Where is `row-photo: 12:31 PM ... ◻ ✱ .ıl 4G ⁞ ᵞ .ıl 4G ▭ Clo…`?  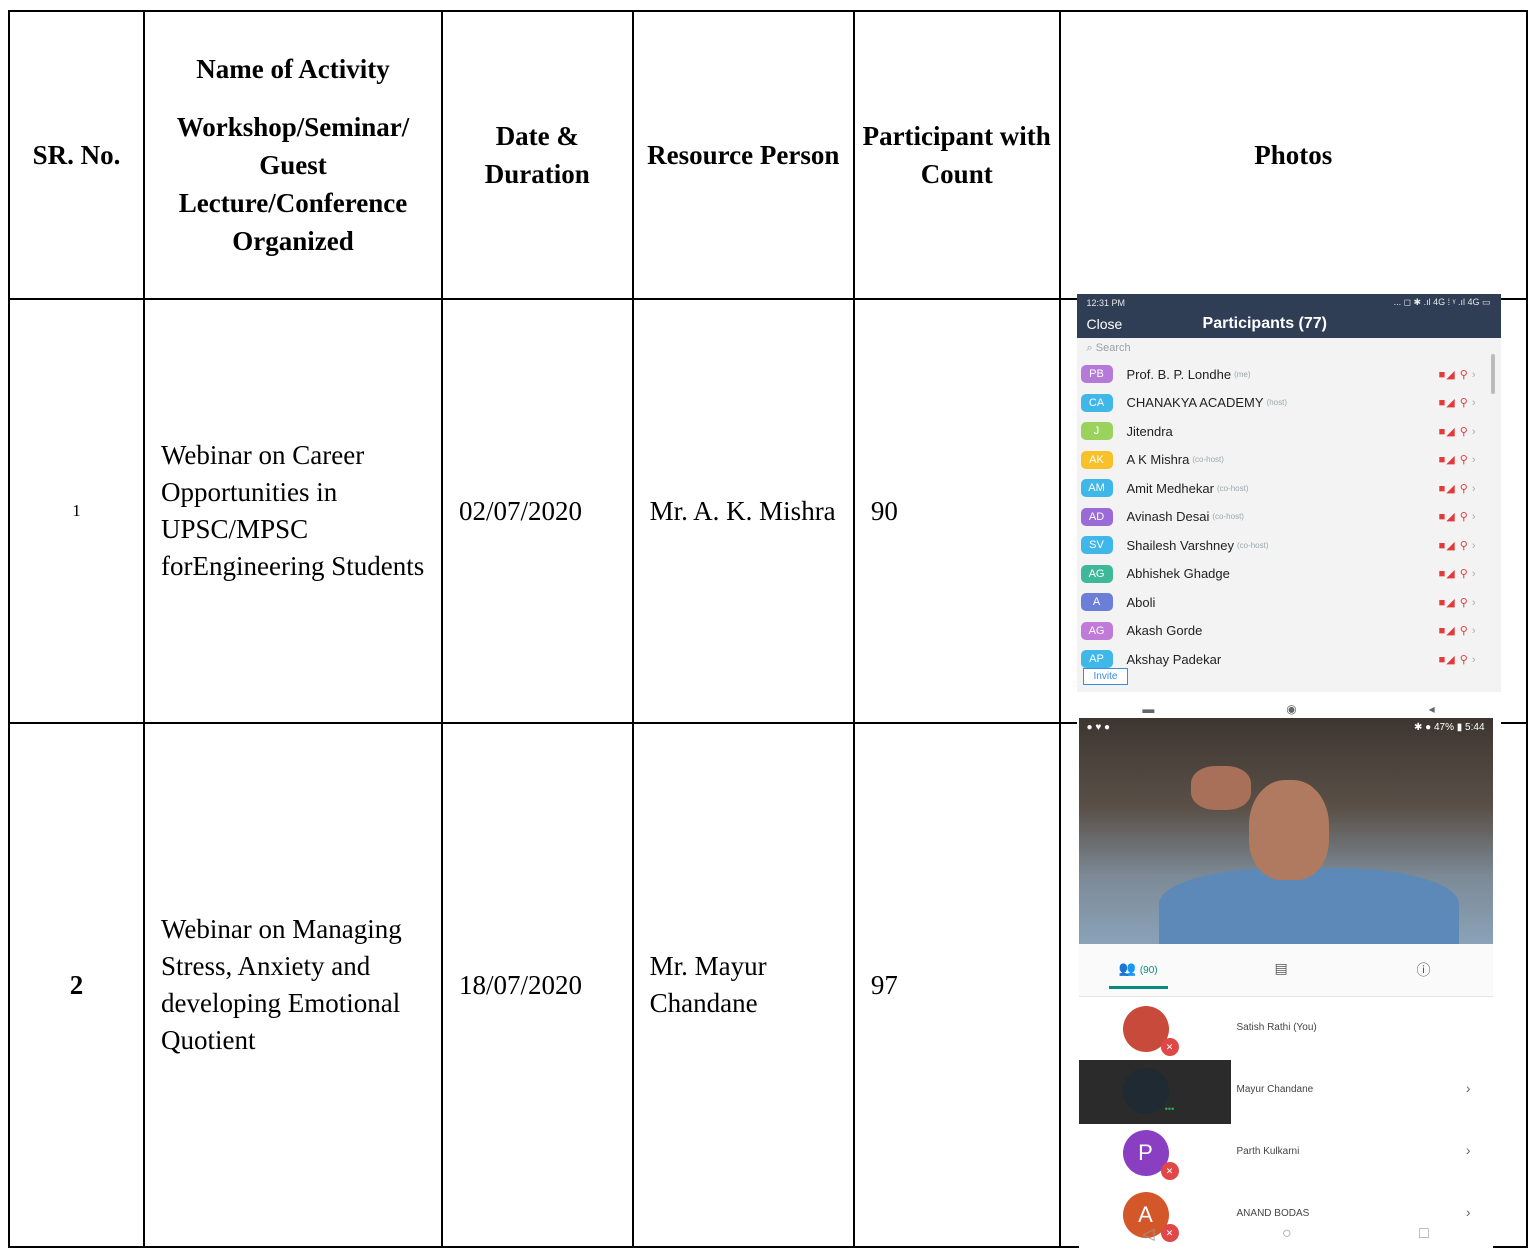 row-photo: 12:31 PM ... ◻ ✱ .ıl 4G ⁞ ᵞ .ıl 4G ▭ Clo… is located at coordinates (1293, 510).